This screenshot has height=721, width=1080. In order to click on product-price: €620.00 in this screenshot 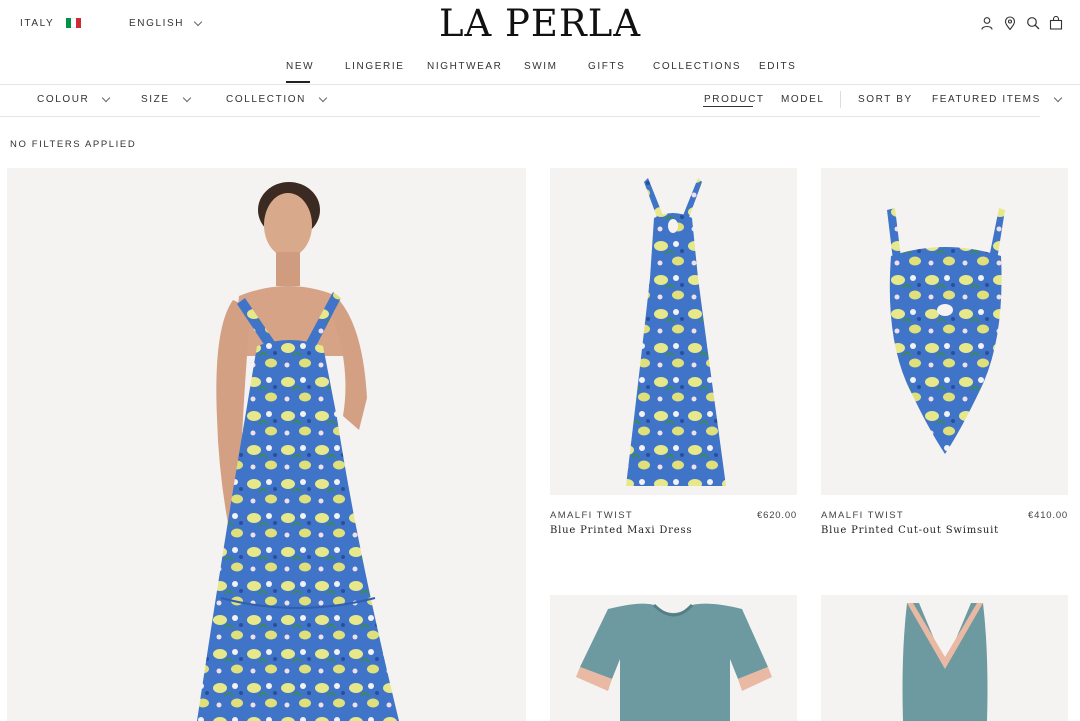, I will do `click(777, 515)`.